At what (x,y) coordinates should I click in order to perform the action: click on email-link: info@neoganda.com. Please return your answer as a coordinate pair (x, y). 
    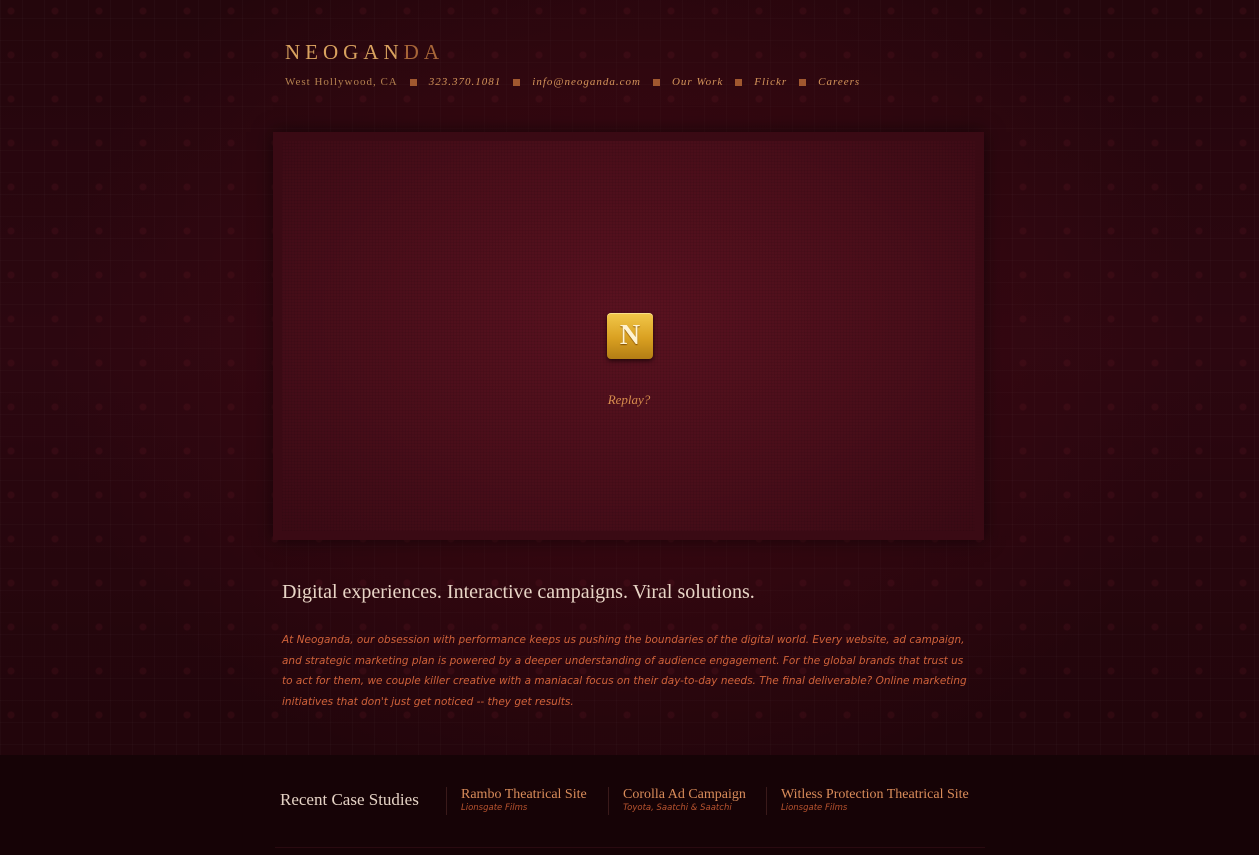
    Looking at the image, I should click on (586, 82).